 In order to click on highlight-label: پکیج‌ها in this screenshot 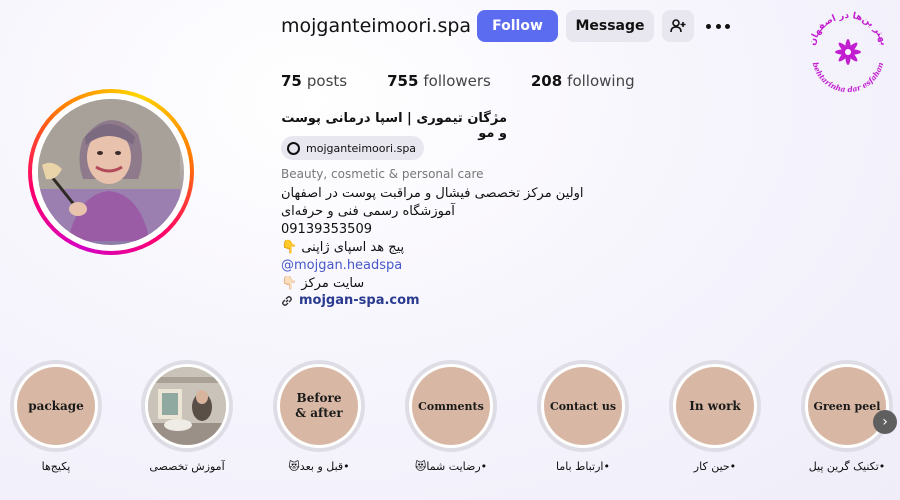, I will do `click(56, 466)`.